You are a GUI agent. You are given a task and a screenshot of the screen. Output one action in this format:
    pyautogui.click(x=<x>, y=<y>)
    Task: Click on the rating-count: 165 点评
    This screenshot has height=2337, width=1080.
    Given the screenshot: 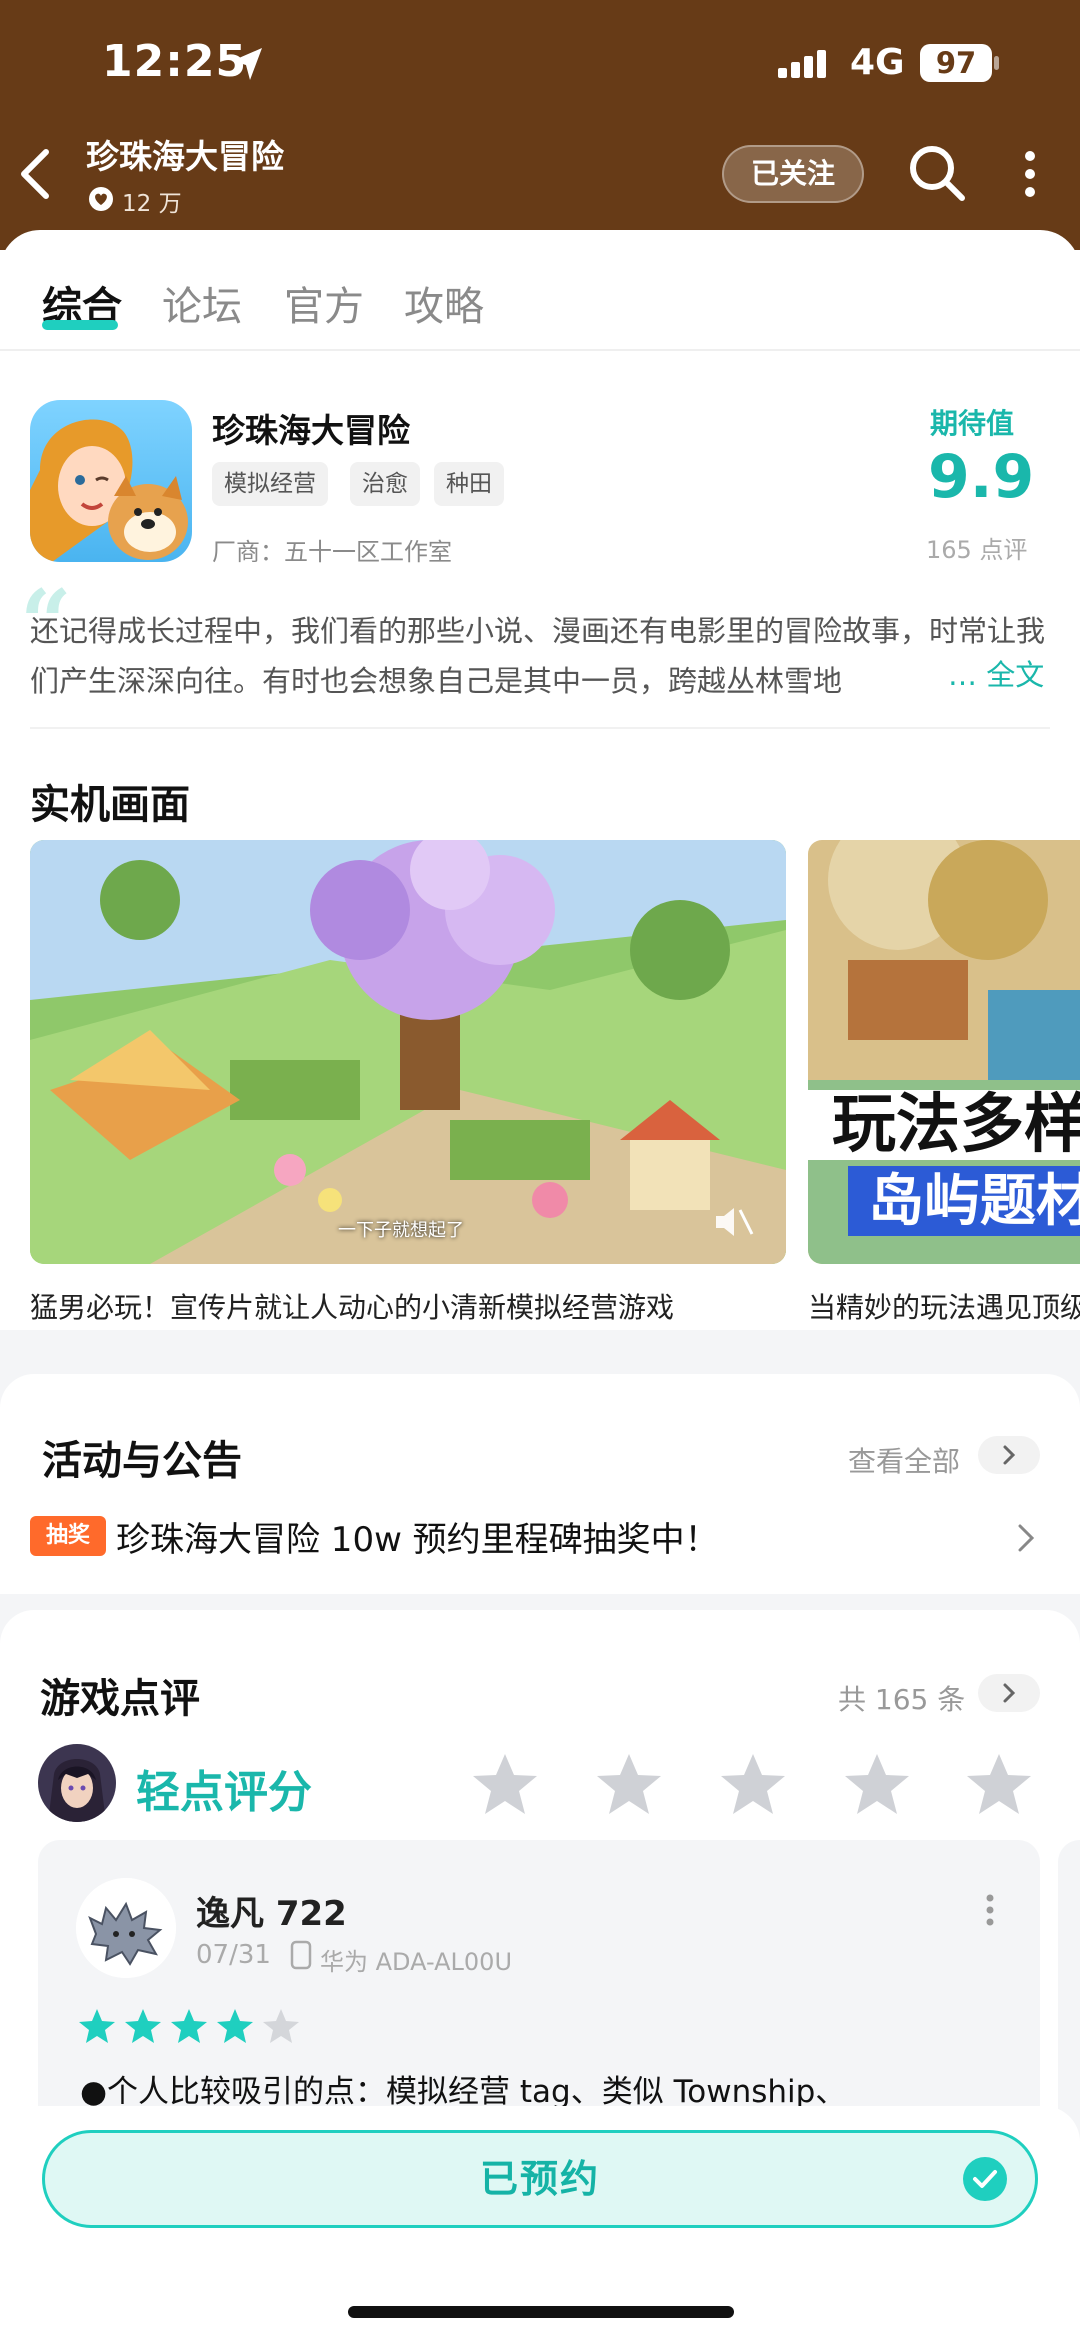 What is the action you would take?
    pyautogui.click(x=977, y=550)
    